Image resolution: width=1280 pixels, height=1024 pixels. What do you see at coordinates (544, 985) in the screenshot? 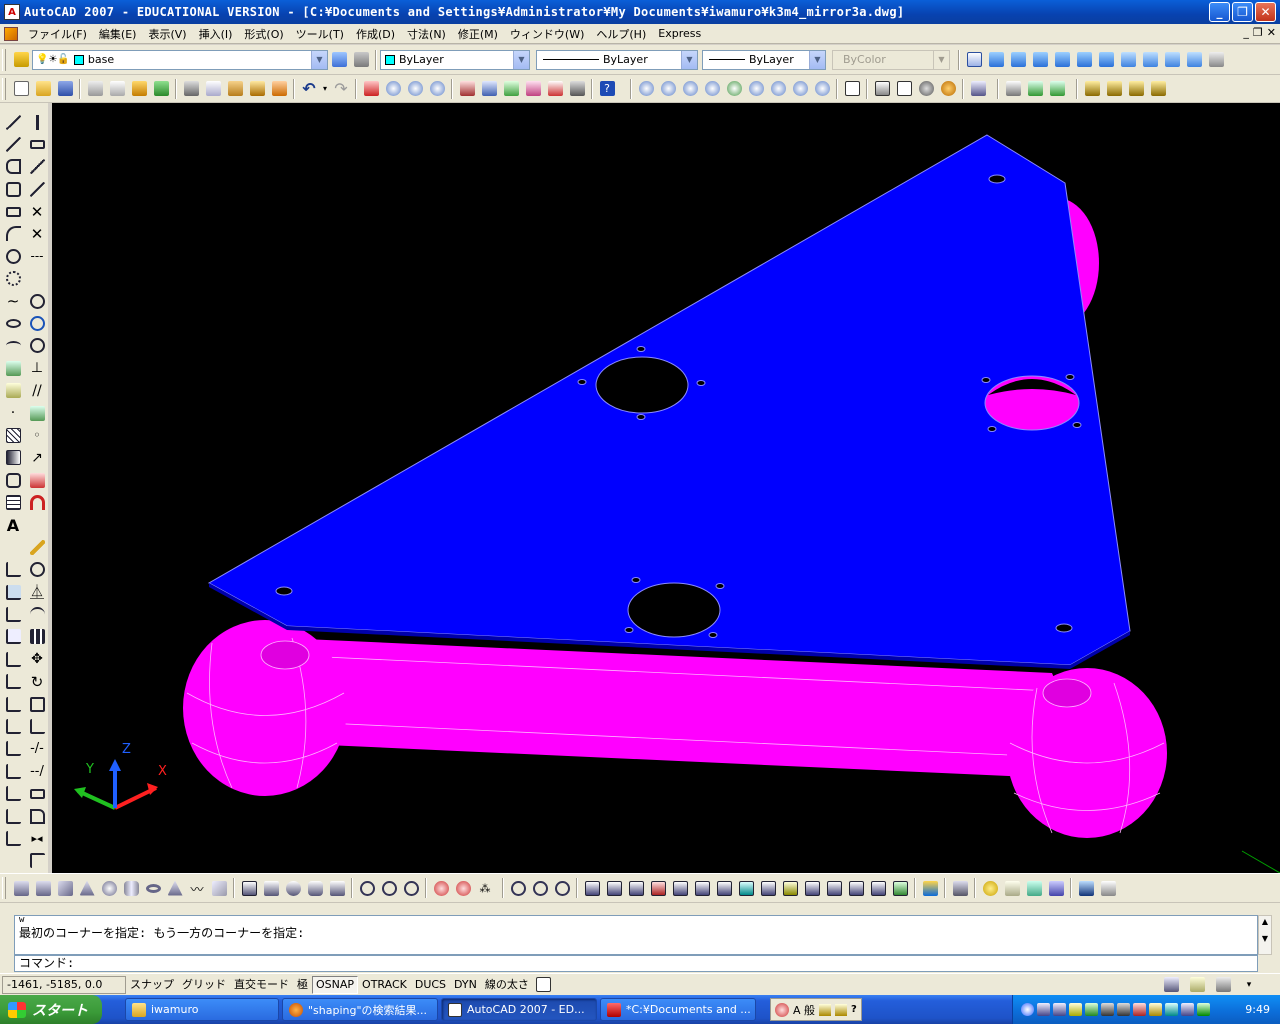
I see `model-space-icon` at bounding box center [544, 985].